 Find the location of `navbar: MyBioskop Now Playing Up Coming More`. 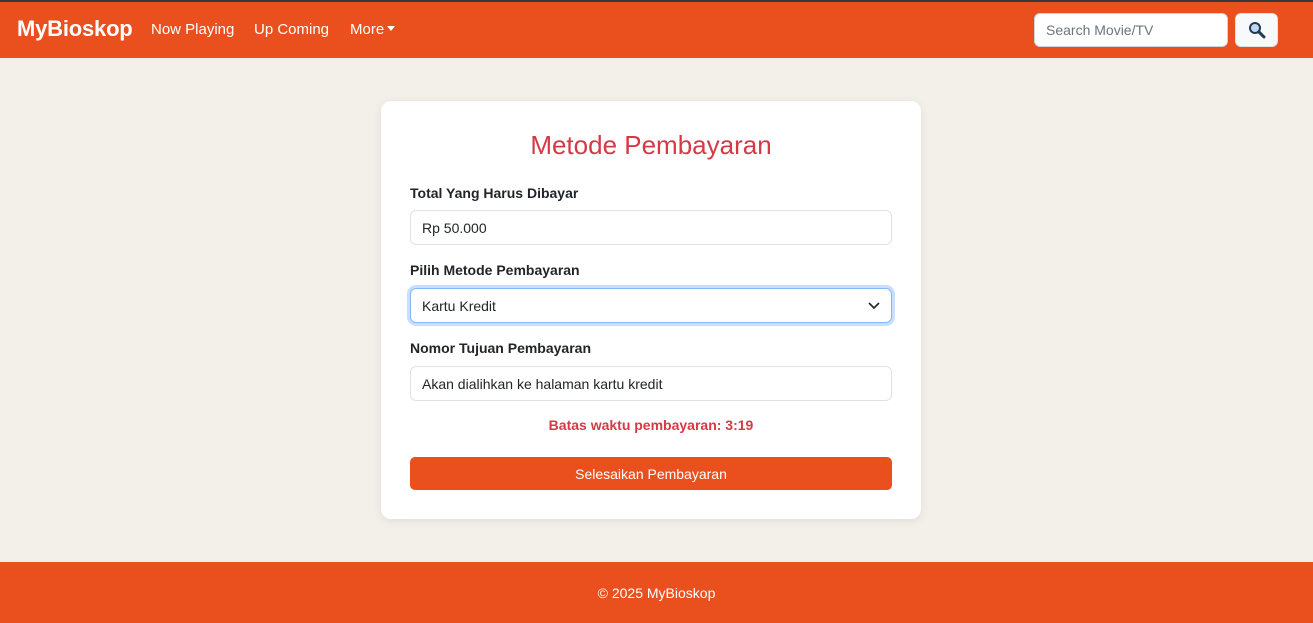

navbar: MyBioskop Now Playing Up Coming More is located at coordinates (656, 30).